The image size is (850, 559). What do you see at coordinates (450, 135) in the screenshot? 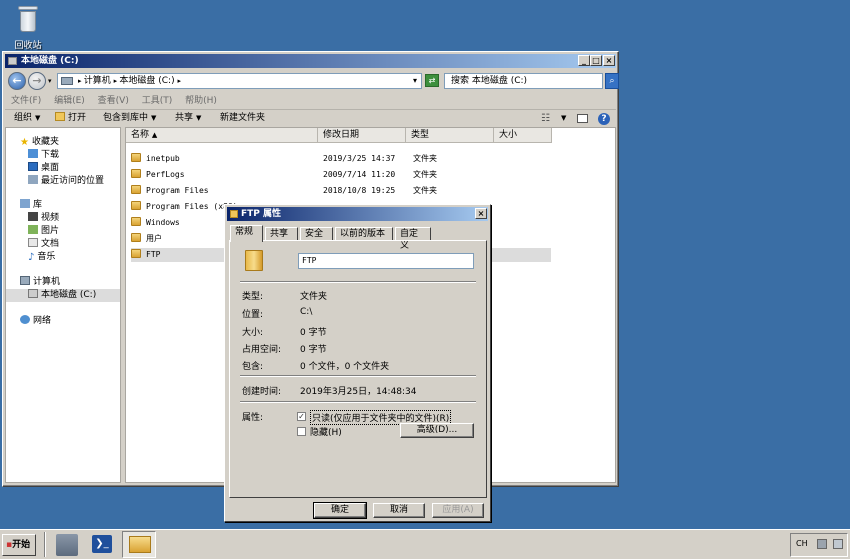
I see `column-header-type: 类型` at bounding box center [450, 135].